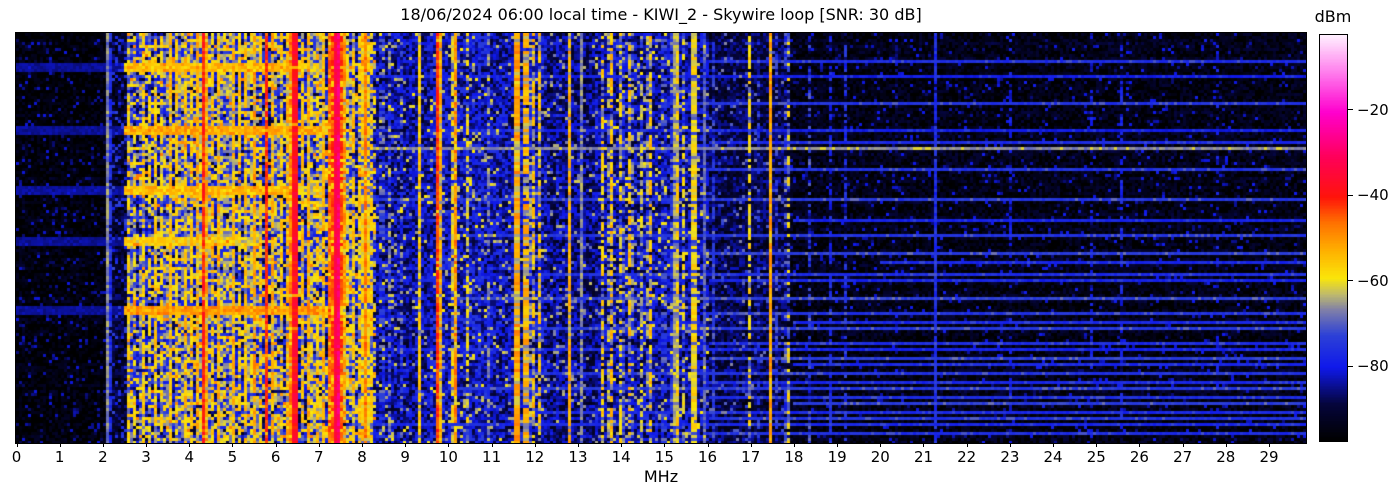 This screenshot has width=1400, height=500. Describe the element at coordinates (1183, 457) in the screenshot. I see `x-tick-label: 27` at that location.